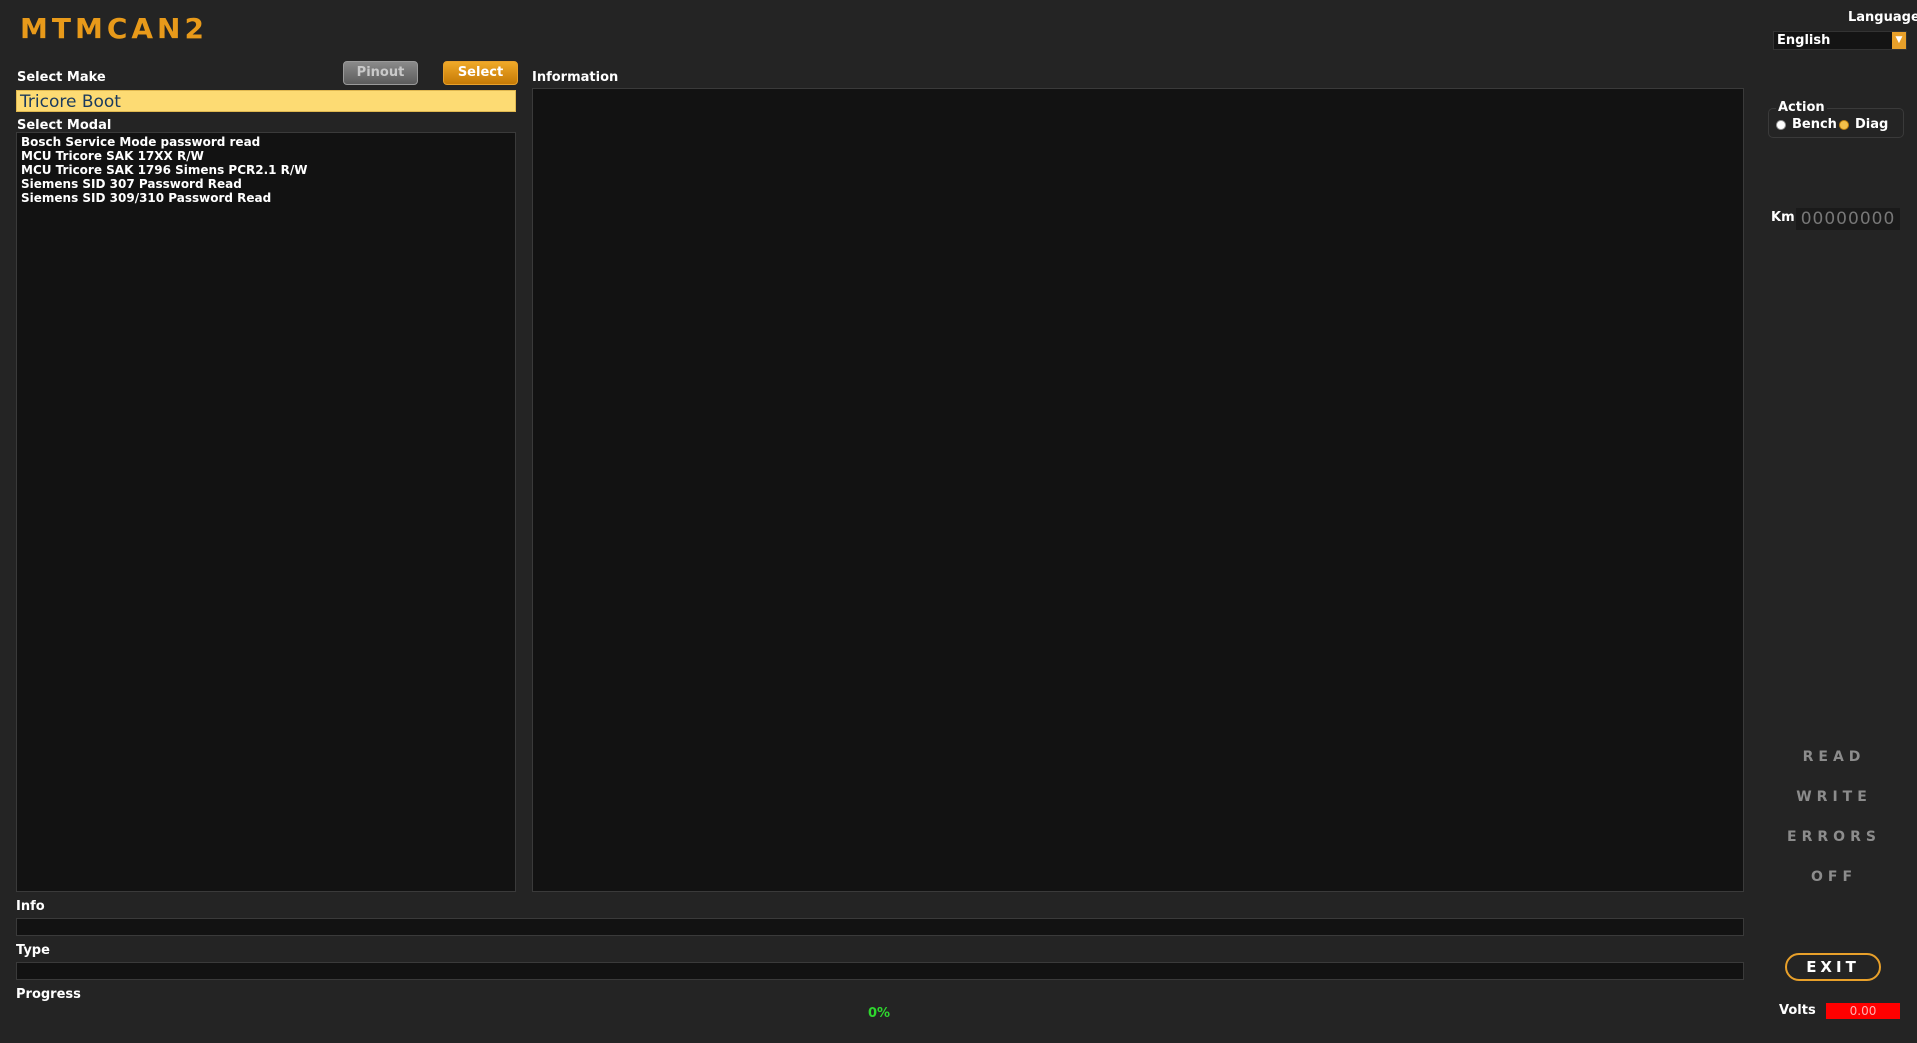 The height and width of the screenshot is (1043, 1917). What do you see at coordinates (266, 101) in the screenshot?
I see `make-field: Tricore Boot` at bounding box center [266, 101].